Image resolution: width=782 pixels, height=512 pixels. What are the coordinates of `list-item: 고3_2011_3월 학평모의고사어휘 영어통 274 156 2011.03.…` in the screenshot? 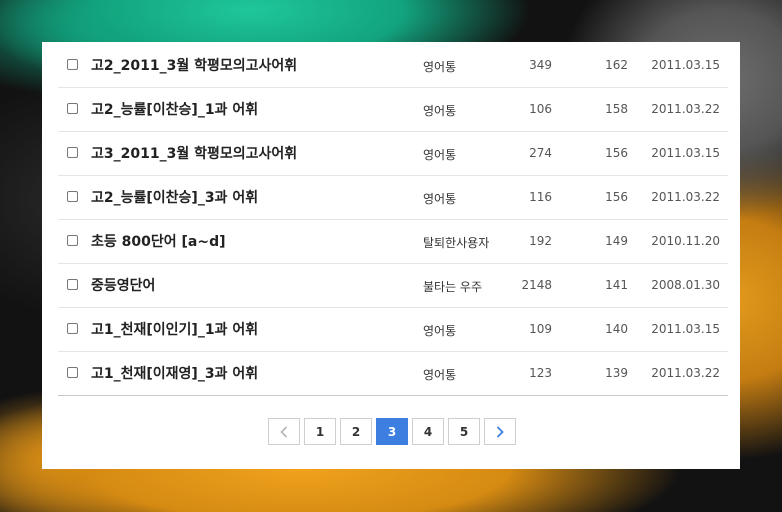 It's located at (393, 154).